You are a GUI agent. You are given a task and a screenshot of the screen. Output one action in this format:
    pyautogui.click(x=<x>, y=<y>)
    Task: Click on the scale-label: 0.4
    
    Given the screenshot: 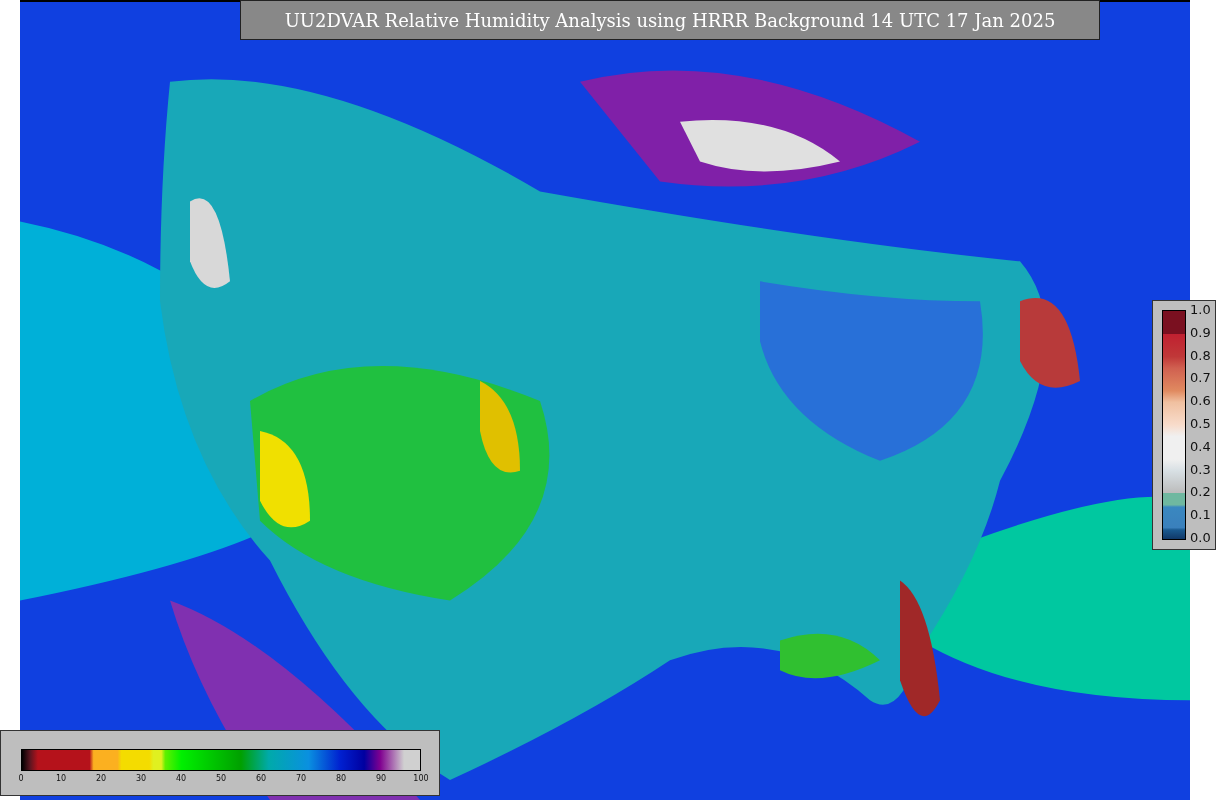 What is the action you would take?
    pyautogui.click(x=1200, y=446)
    